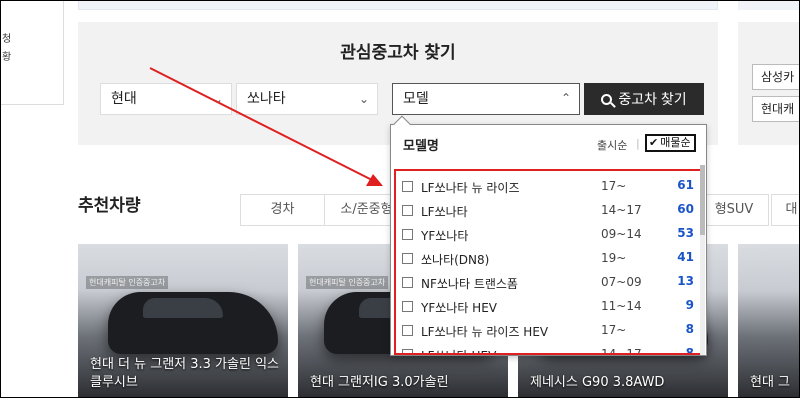  I want to click on sort-by-listings: ✔ 매물순, so click(670, 143).